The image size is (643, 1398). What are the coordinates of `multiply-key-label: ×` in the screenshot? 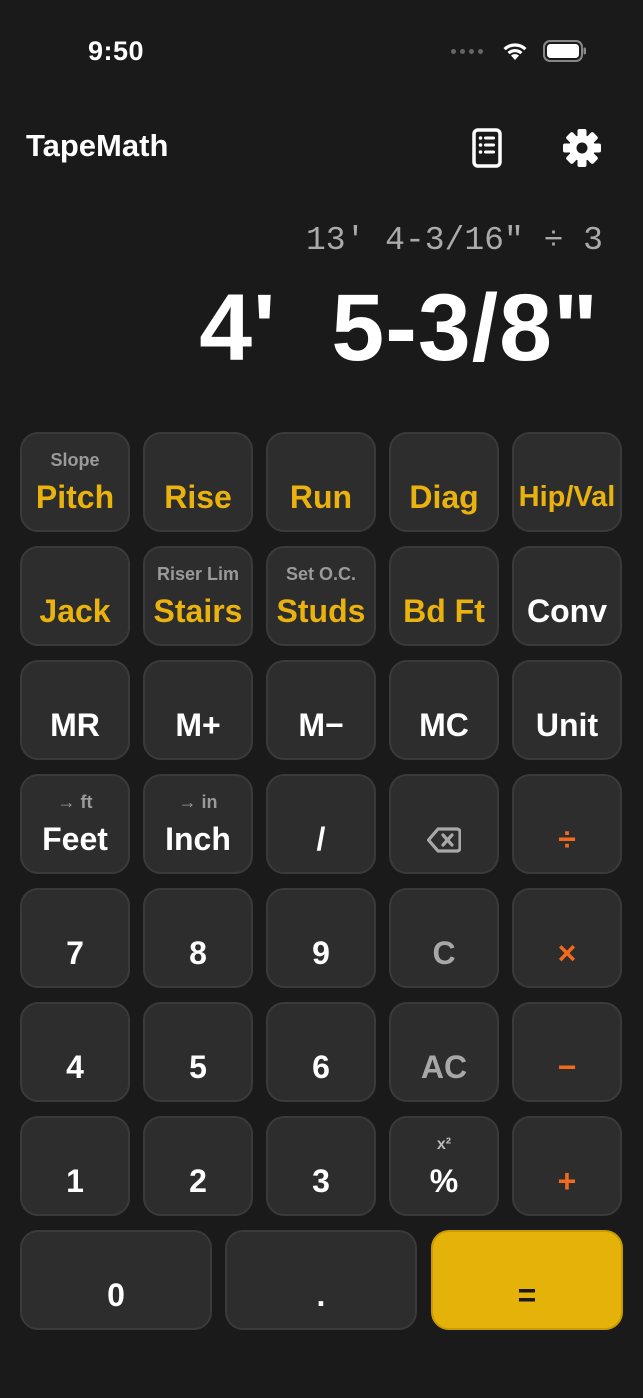 It's located at (567, 953).